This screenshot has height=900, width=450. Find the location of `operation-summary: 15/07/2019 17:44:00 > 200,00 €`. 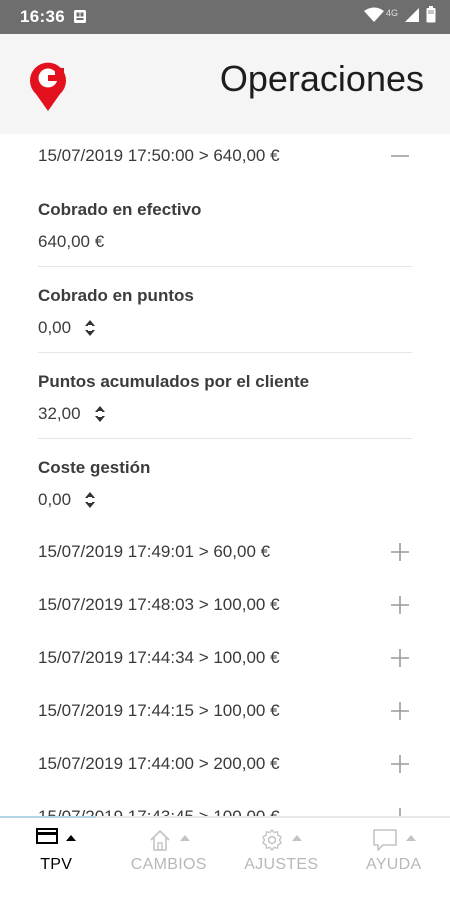

operation-summary: 15/07/2019 17:44:00 > 200,00 € is located at coordinates (159, 763).